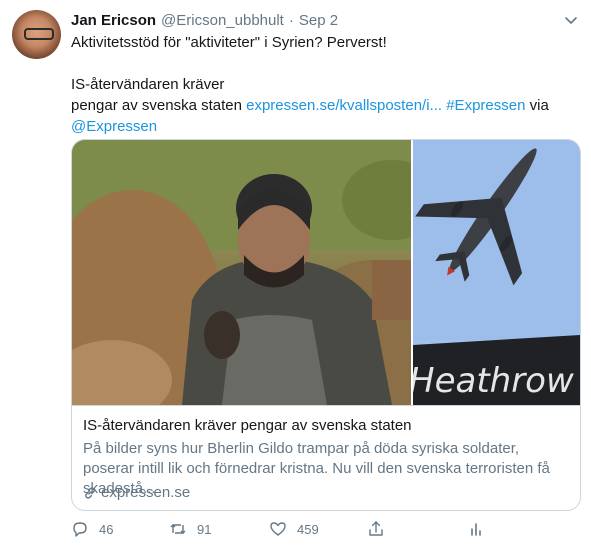 This screenshot has height=550, width=591. Describe the element at coordinates (571, 20) in the screenshot. I see `chevron-down-icon` at that location.